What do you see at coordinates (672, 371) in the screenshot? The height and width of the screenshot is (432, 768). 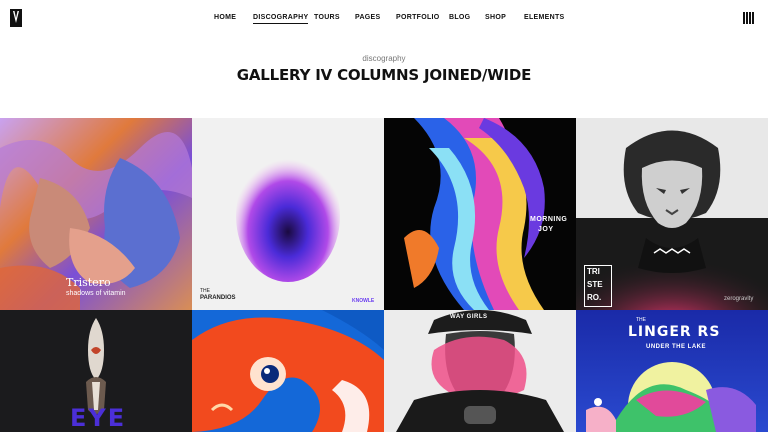 I see `album-tile-the-lingerers: THE LINGER RS UNDER THE LAKE` at bounding box center [672, 371].